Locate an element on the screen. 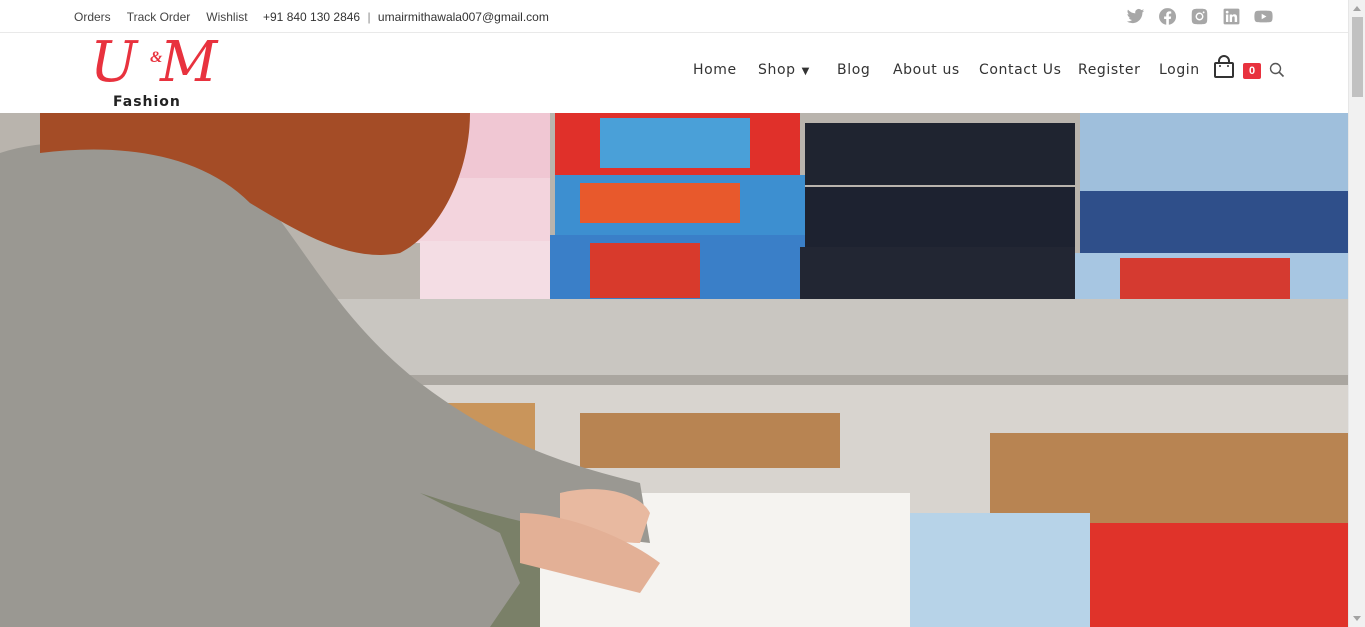  scroll-up-arrow-icon is located at coordinates (1357, 8).